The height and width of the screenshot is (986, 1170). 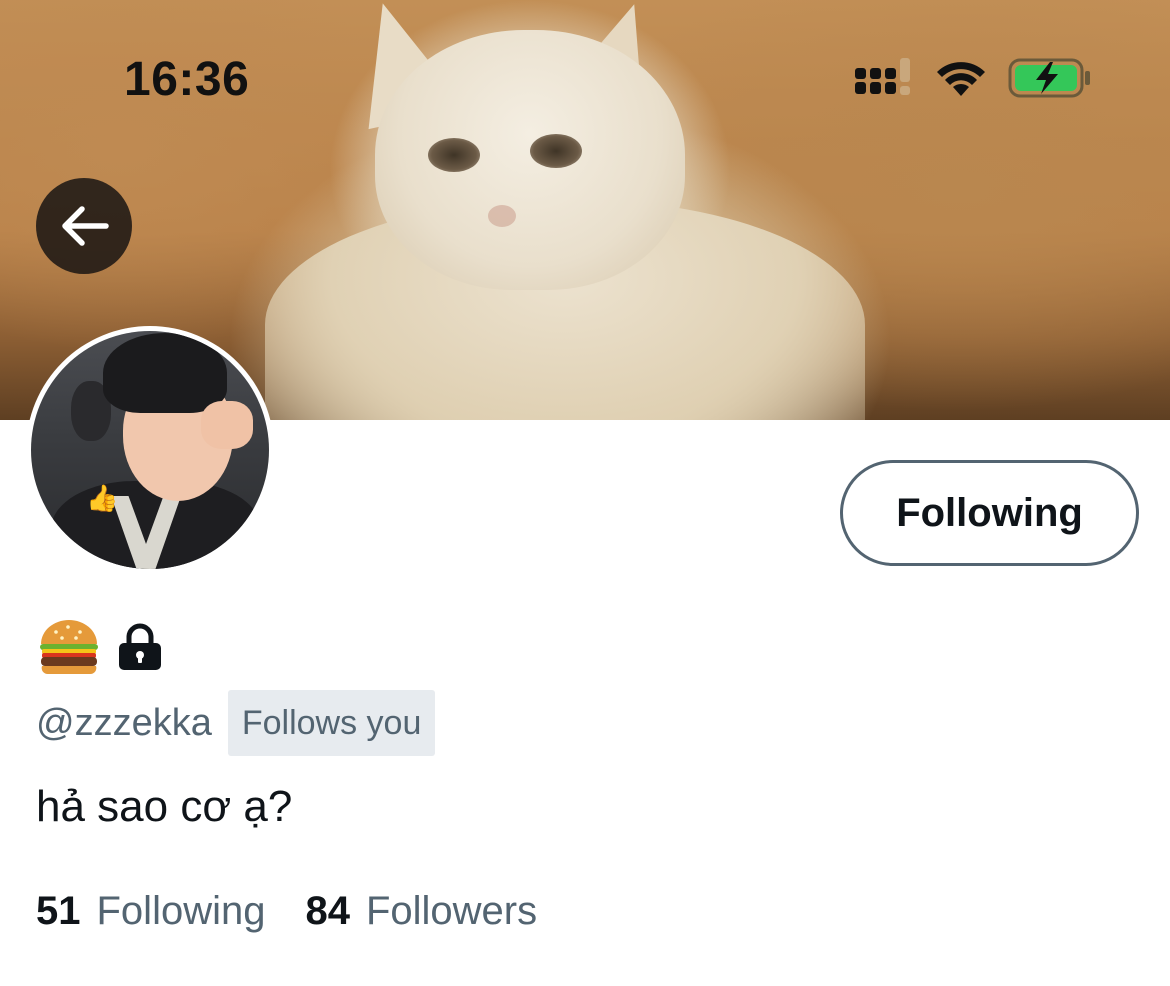 What do you see at coordinates (451, 910) in the screenshot?
I see `followers-label: Followers` at bounding box center [451, 910].